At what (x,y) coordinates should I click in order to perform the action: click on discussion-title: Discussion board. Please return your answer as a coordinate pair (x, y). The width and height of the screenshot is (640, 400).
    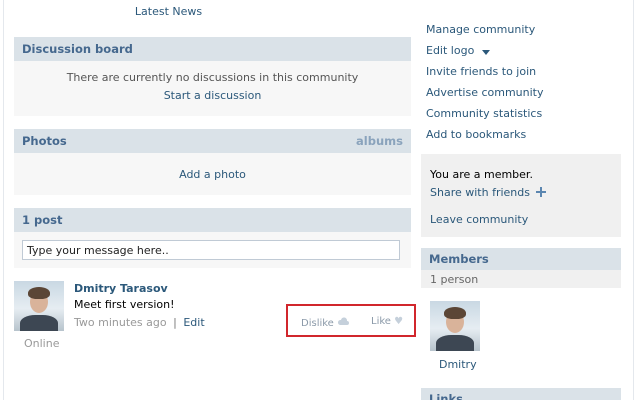
    Looking at the image, I should click on (77, 49).